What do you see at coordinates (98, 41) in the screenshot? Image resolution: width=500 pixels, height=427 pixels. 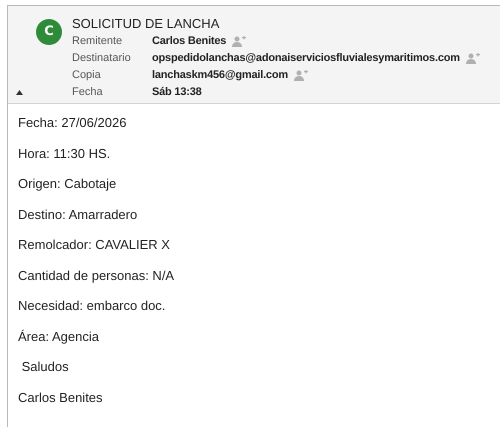 I see `field-label: Remitente` at bounding box center [98, 41].